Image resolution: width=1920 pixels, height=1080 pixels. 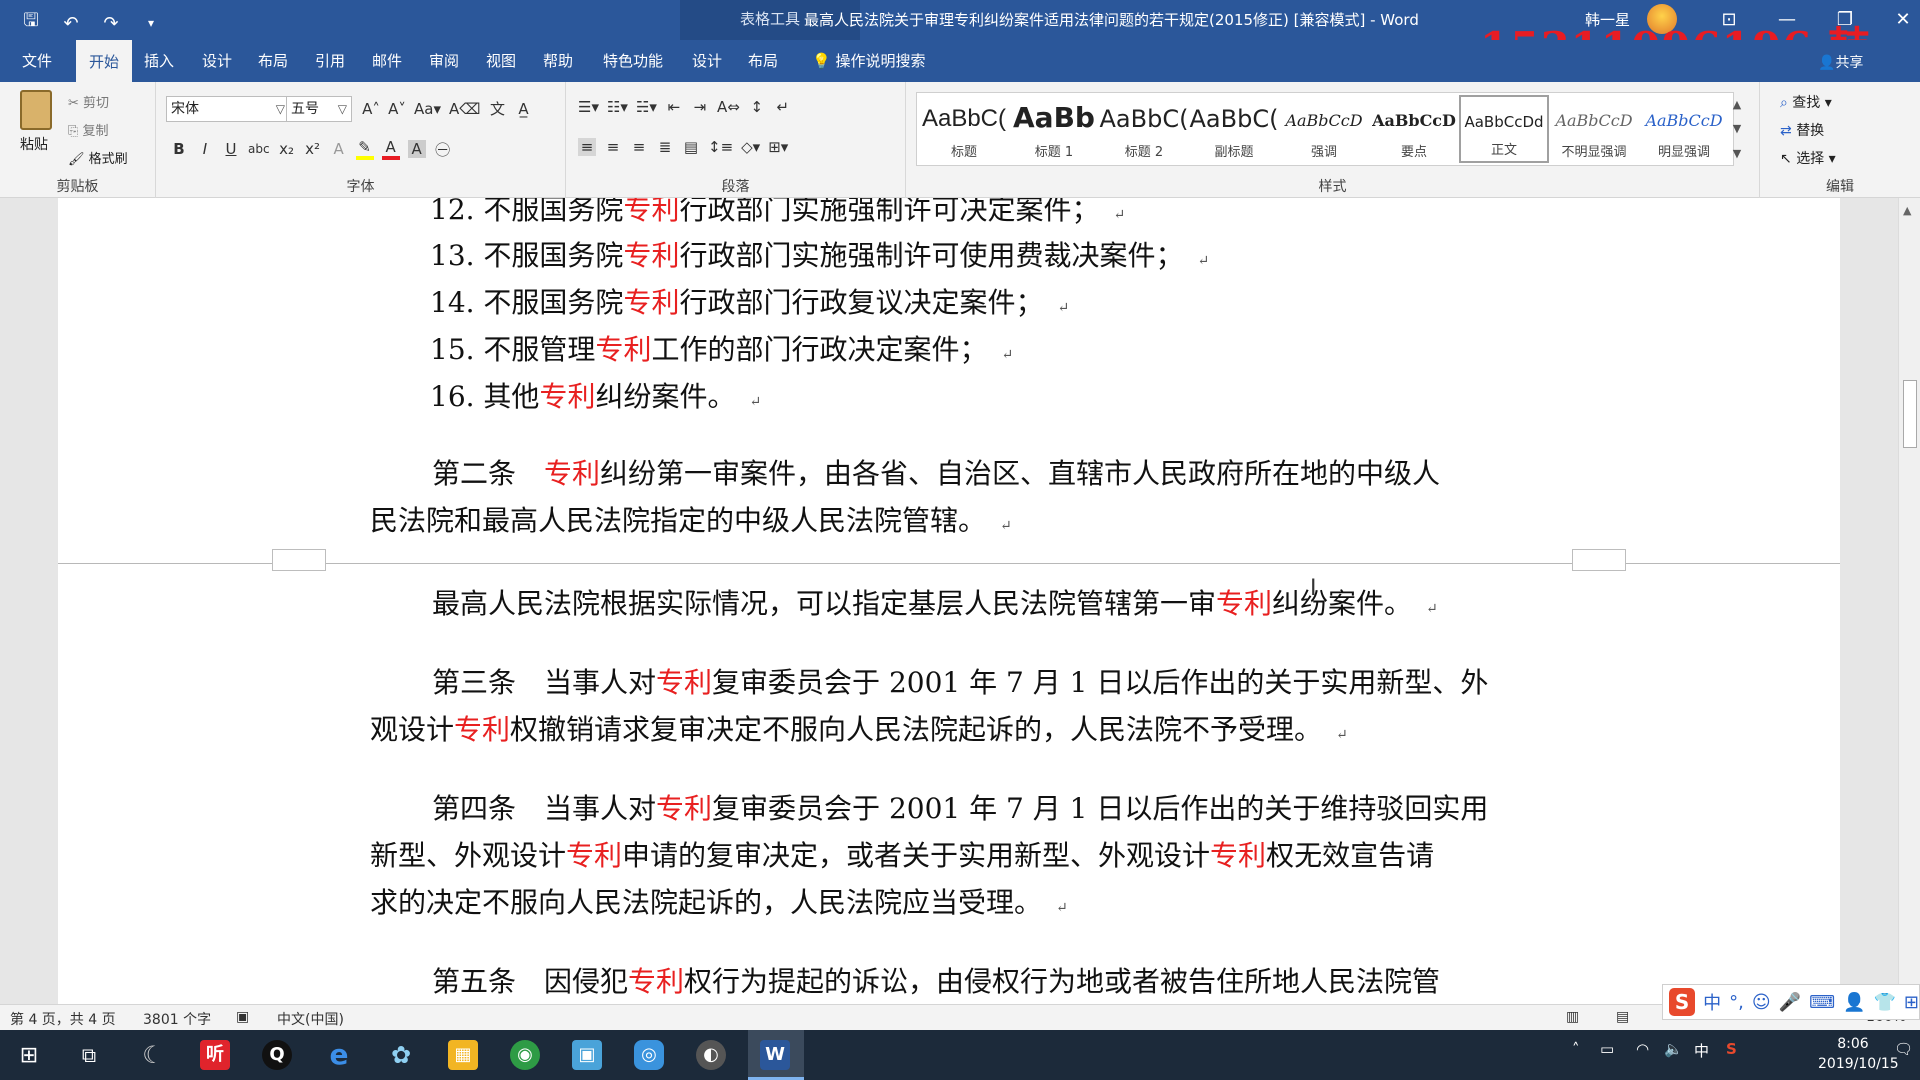 What do you see at coordinates (179, 149) in the screenshot?
I see `bold-icon: B` at bounding box center [179, 149].